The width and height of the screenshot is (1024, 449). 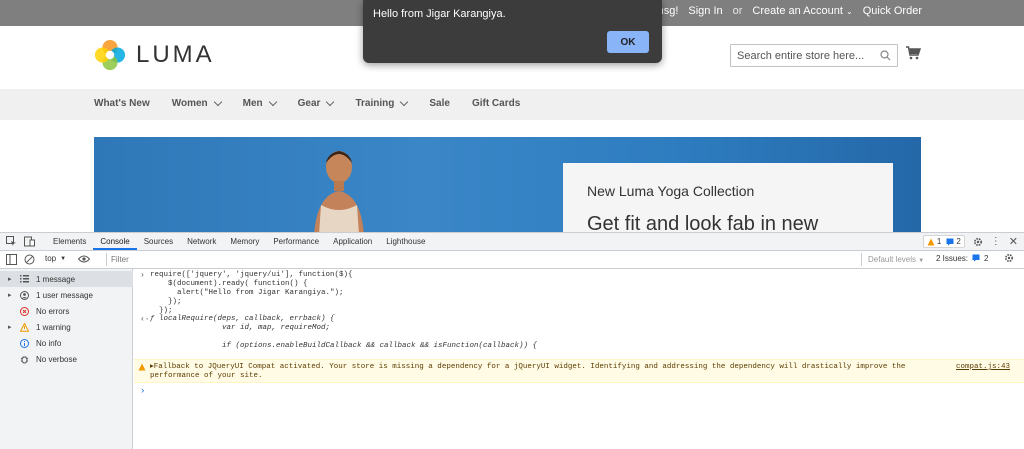 I want to click on sidebar-item-no-errors: No errors, so click(x=66, y=311).